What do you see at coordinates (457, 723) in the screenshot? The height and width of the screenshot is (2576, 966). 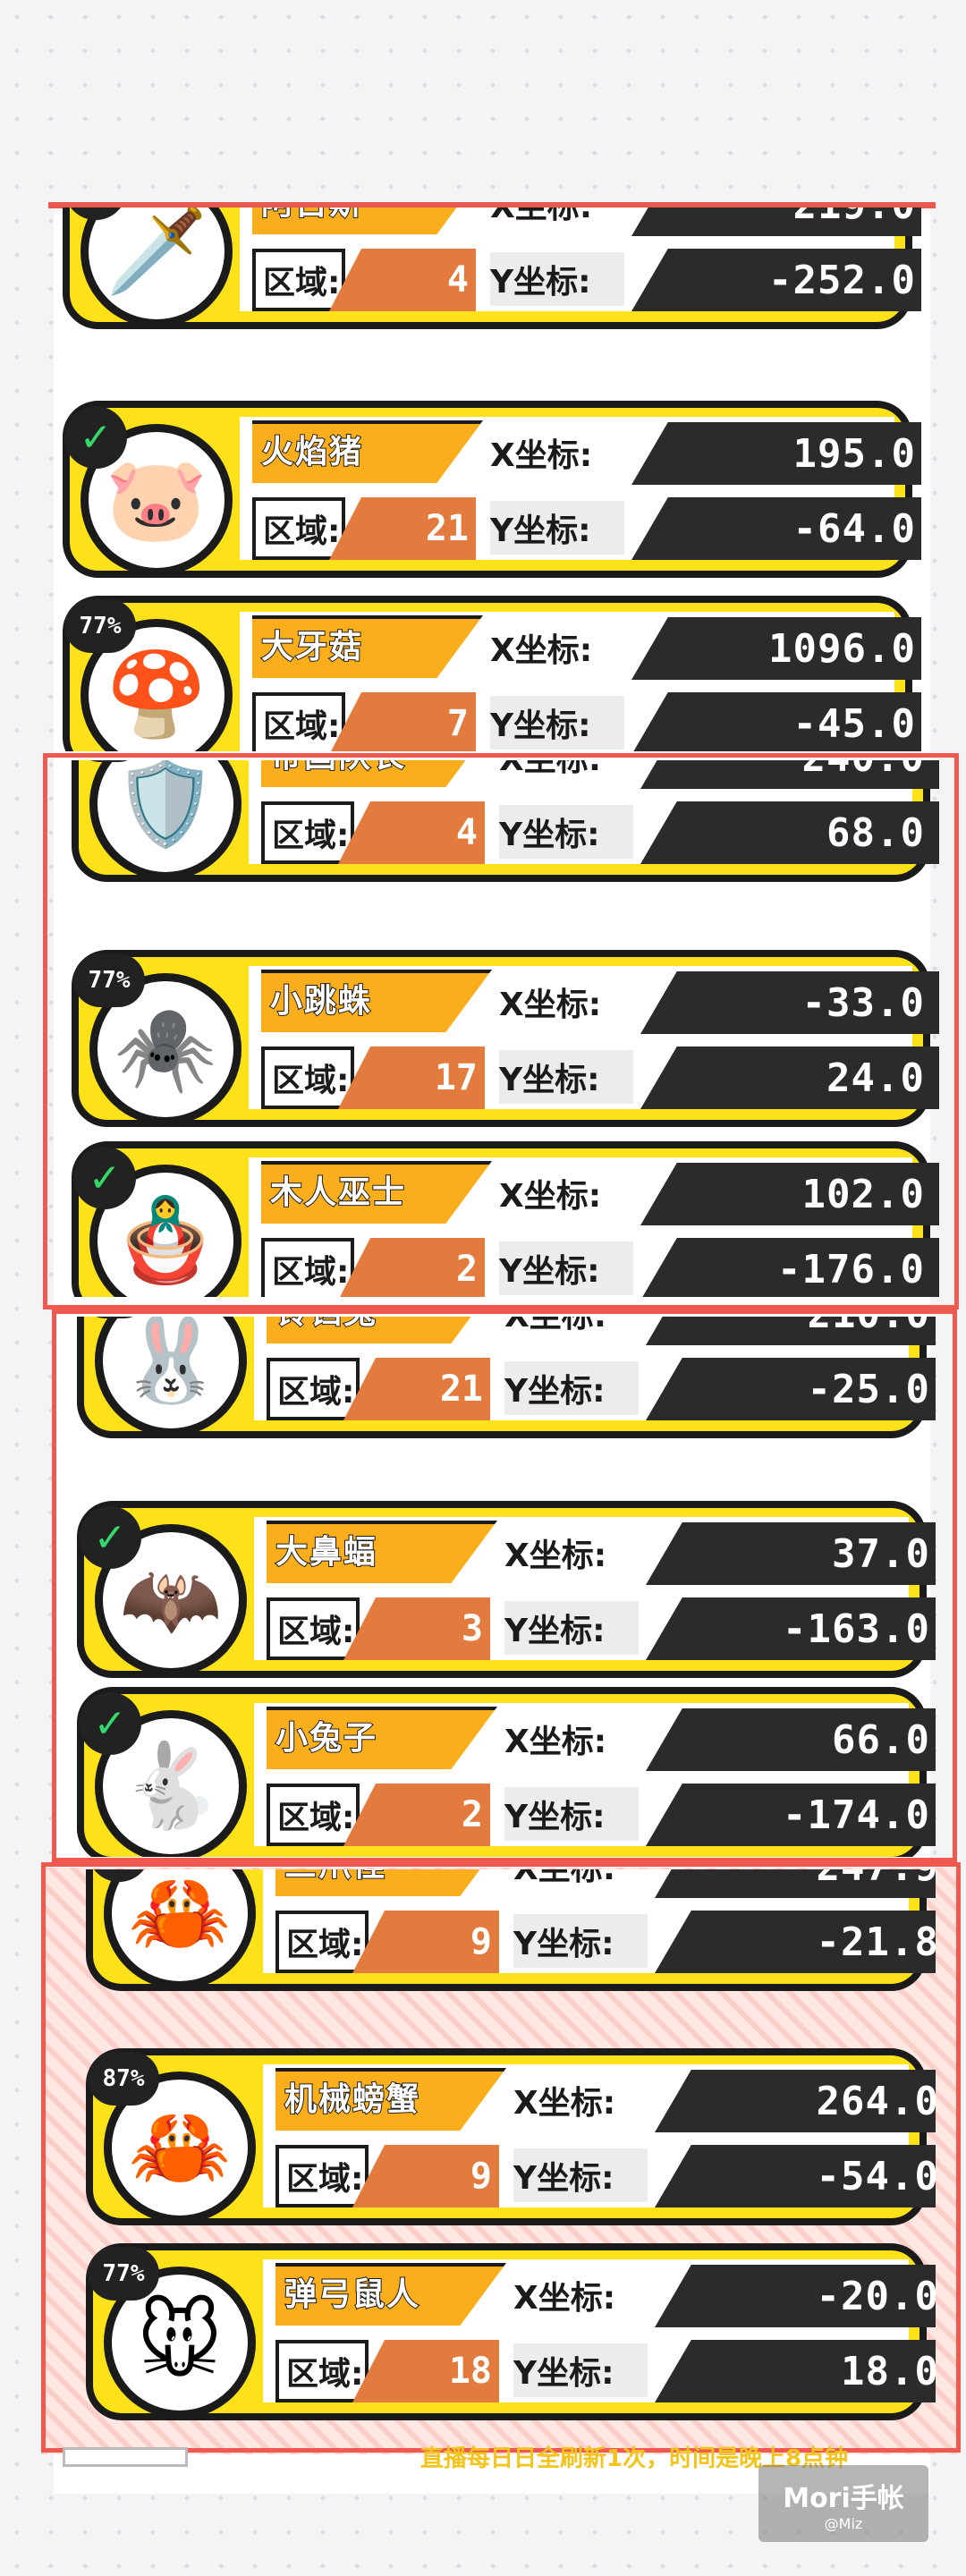 I see `zone-value: 7` at bounding box center [457, 723].